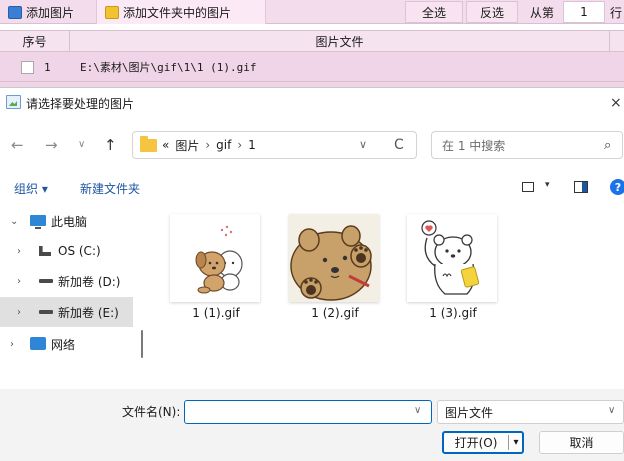  I want to click on windows-drive-icon, so click(45, 251).